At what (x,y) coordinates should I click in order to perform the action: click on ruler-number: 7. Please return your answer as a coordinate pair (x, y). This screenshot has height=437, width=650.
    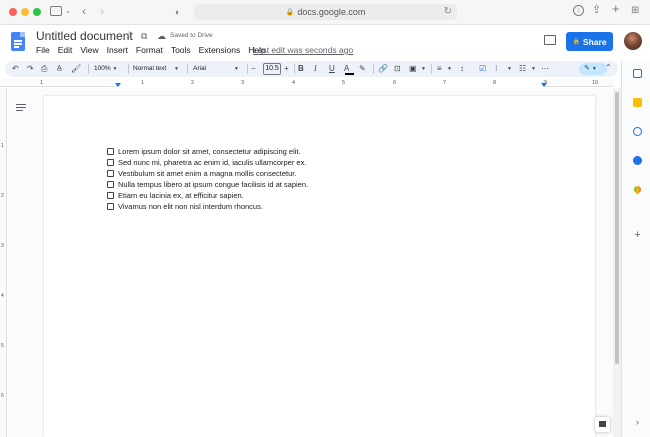
    Looking at the image, I should click on (445, 83).